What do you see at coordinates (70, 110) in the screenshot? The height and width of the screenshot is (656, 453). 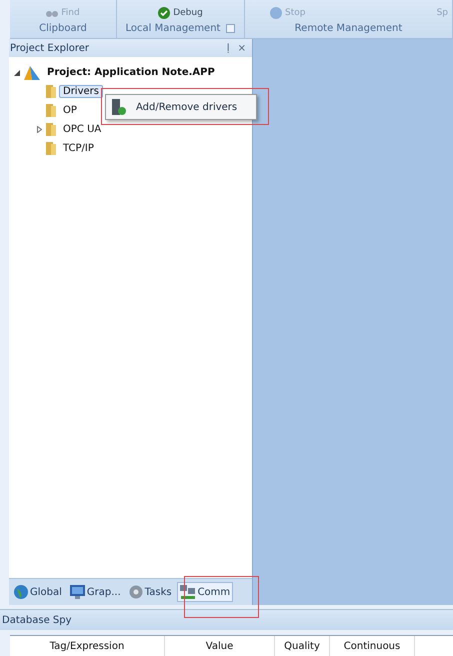 I see `tree-item: OP` at bounding box center [70, 110].